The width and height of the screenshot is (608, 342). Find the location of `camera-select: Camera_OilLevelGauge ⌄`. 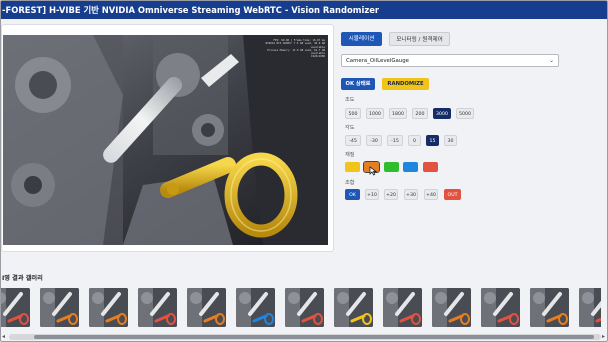

camera-select: Camera_OilLevelGauge ⌄ is located at coordinates (450, 60).